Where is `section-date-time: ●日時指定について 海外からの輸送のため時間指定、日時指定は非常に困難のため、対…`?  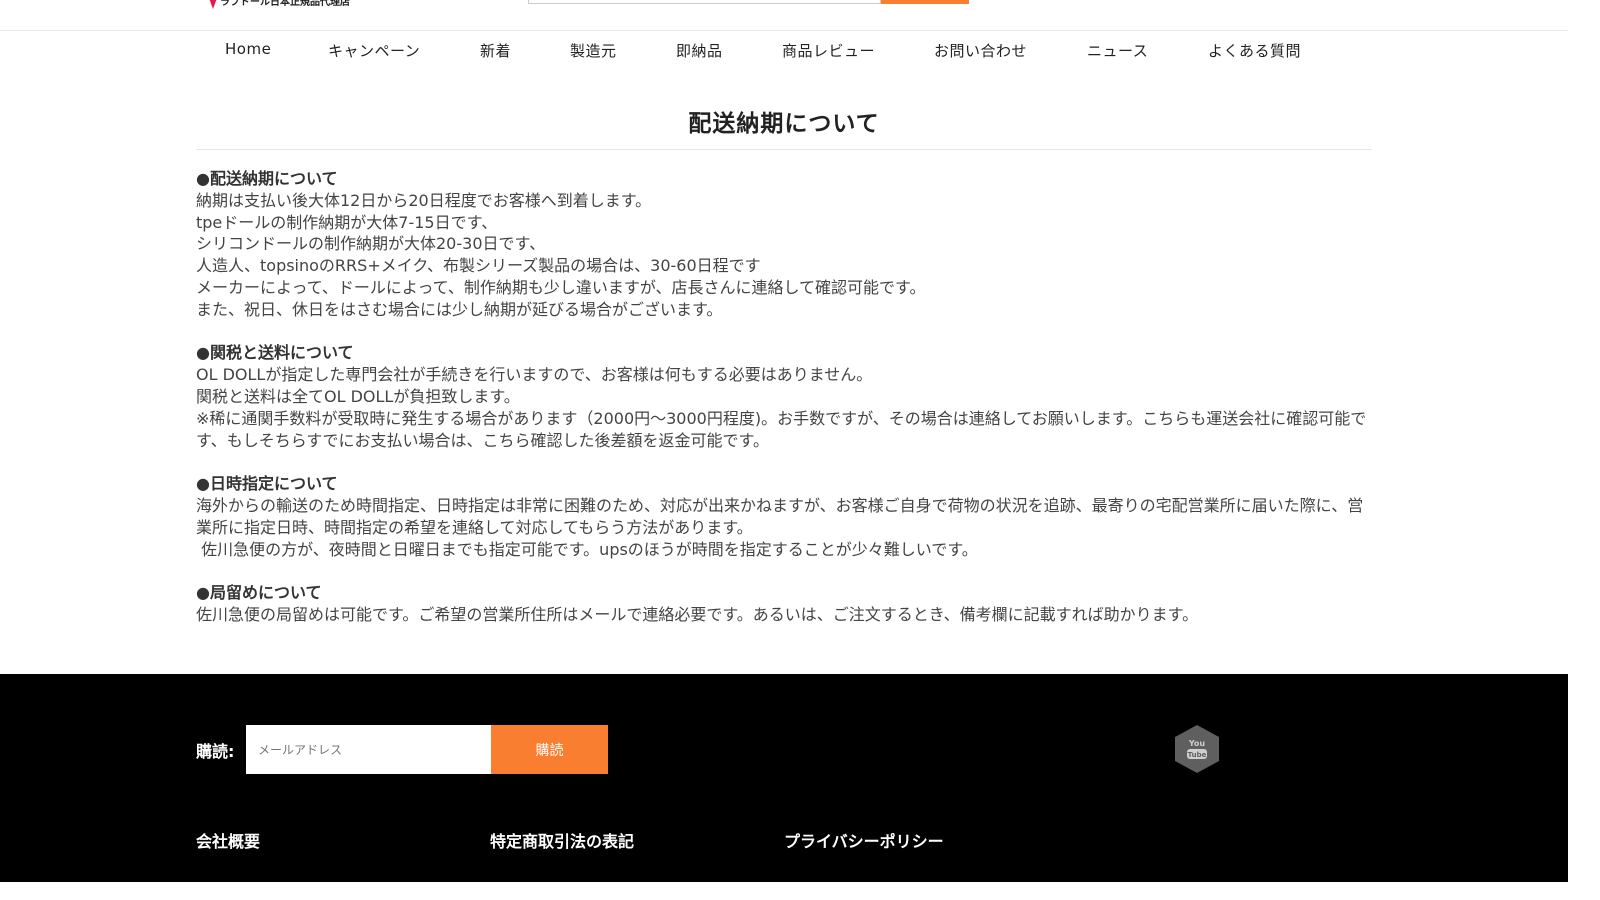
section-date-time: ●日時指定について 海外からの輸送のため時間指定、日時指定は非常に困難のため、対… is located at coordinates (786, 516).